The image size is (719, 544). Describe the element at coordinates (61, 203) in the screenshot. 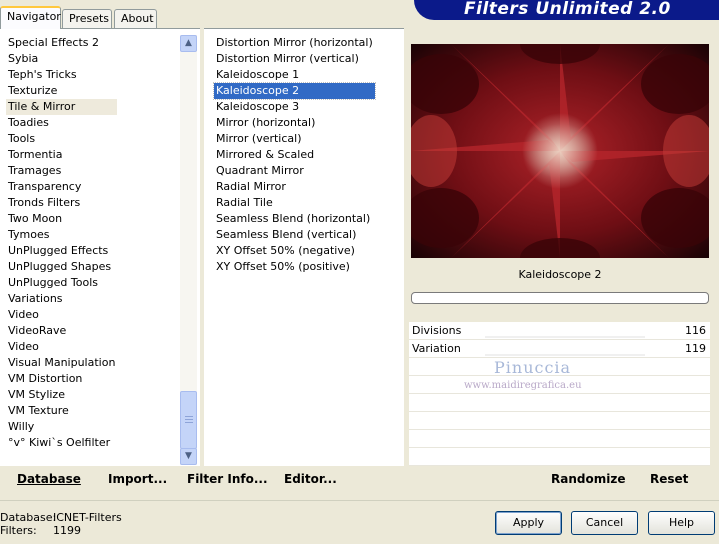

I see `category-item: Tronds Filters` at that location.